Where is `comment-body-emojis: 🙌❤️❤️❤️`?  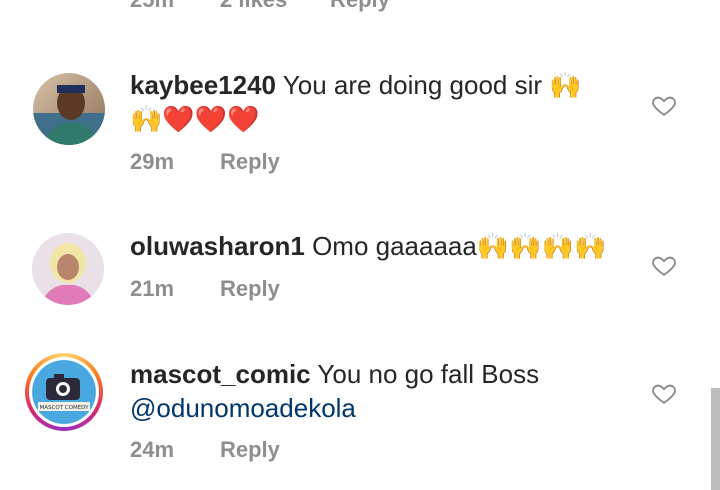
comment-body-emojis: 🙌❤️❤️❤️ is located at coordinates (195, 119).